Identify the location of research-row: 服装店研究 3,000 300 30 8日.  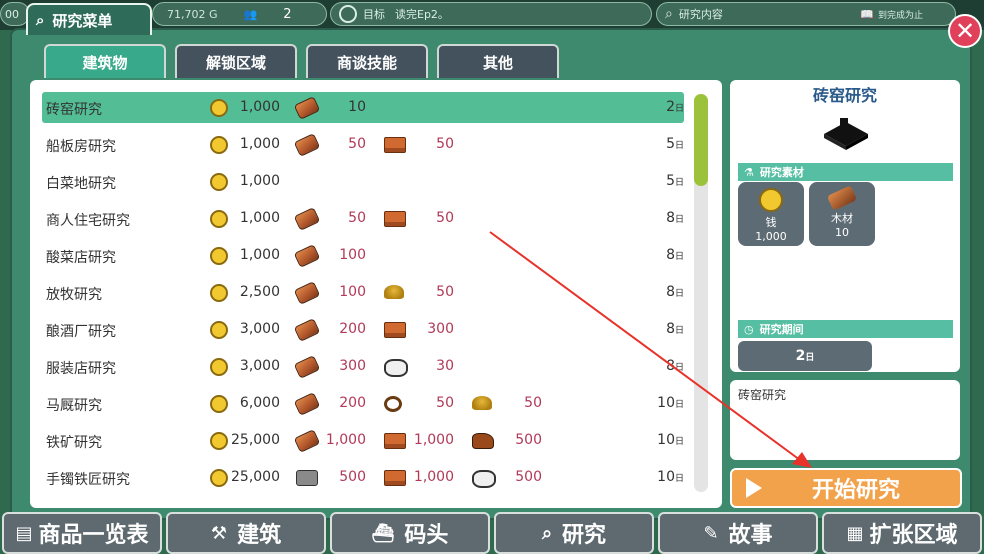
(363, 366).